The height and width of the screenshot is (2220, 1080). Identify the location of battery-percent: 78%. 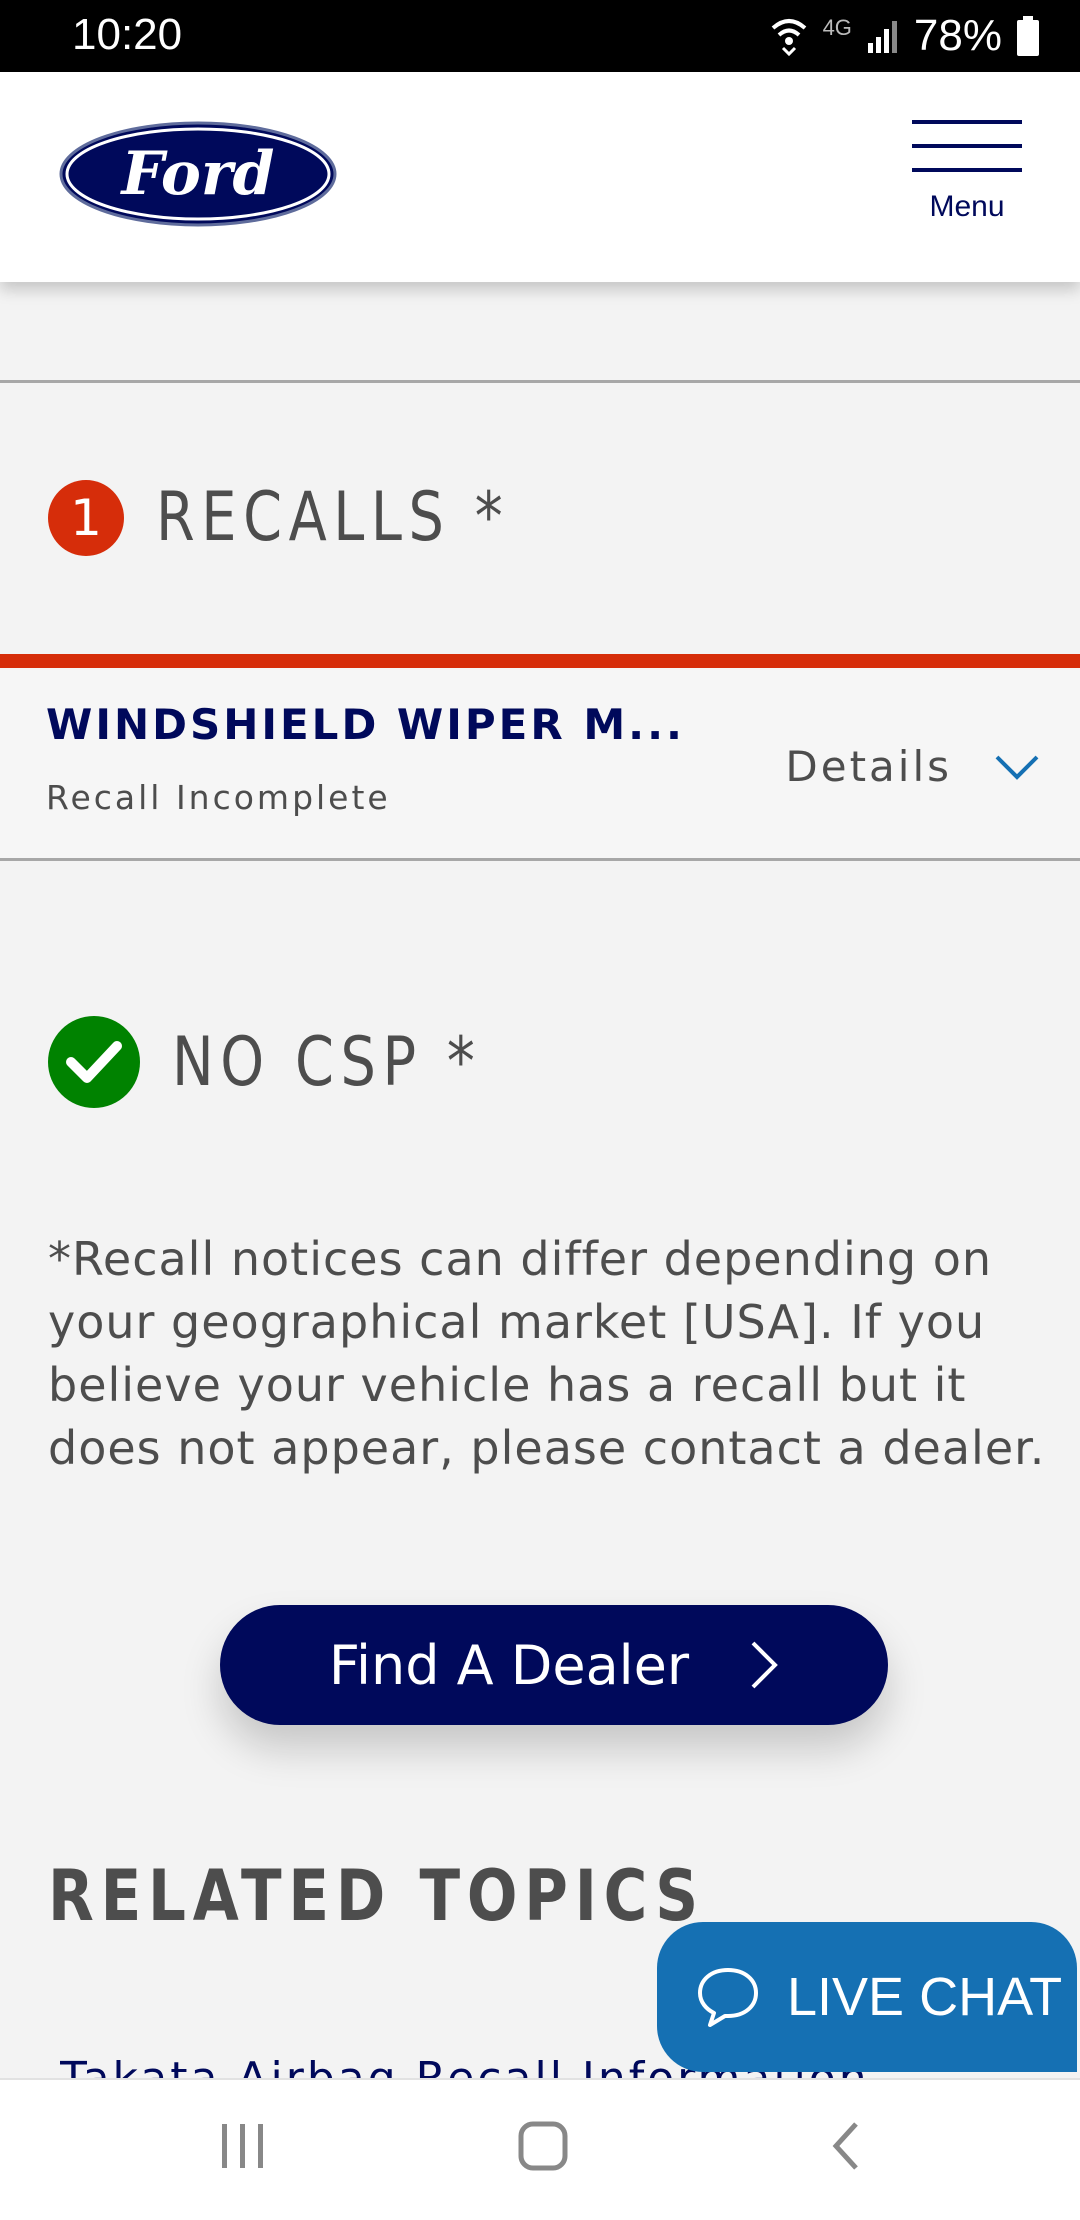
(957, 35).